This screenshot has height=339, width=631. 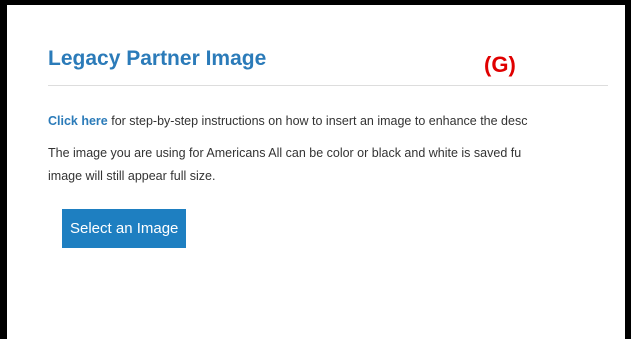 What do you see at coordinates (500, 64) in the screenshot?
I see `annotation-marker: (G)` at bounding box center [500, 64].